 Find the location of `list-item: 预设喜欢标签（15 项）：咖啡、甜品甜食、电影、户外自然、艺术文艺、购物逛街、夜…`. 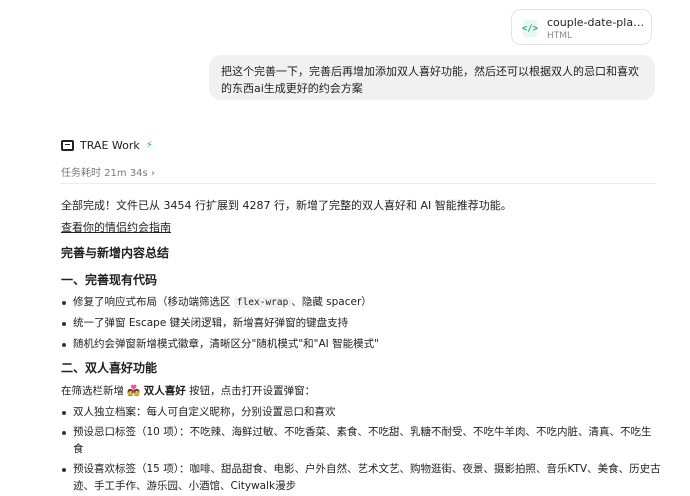

list-item: 预设喜欢标签（15 项）：咖啡、甜品甜食、电影、户外自然、艺术文艺、购物逛街、夜… is located at coordinates (361, 478).